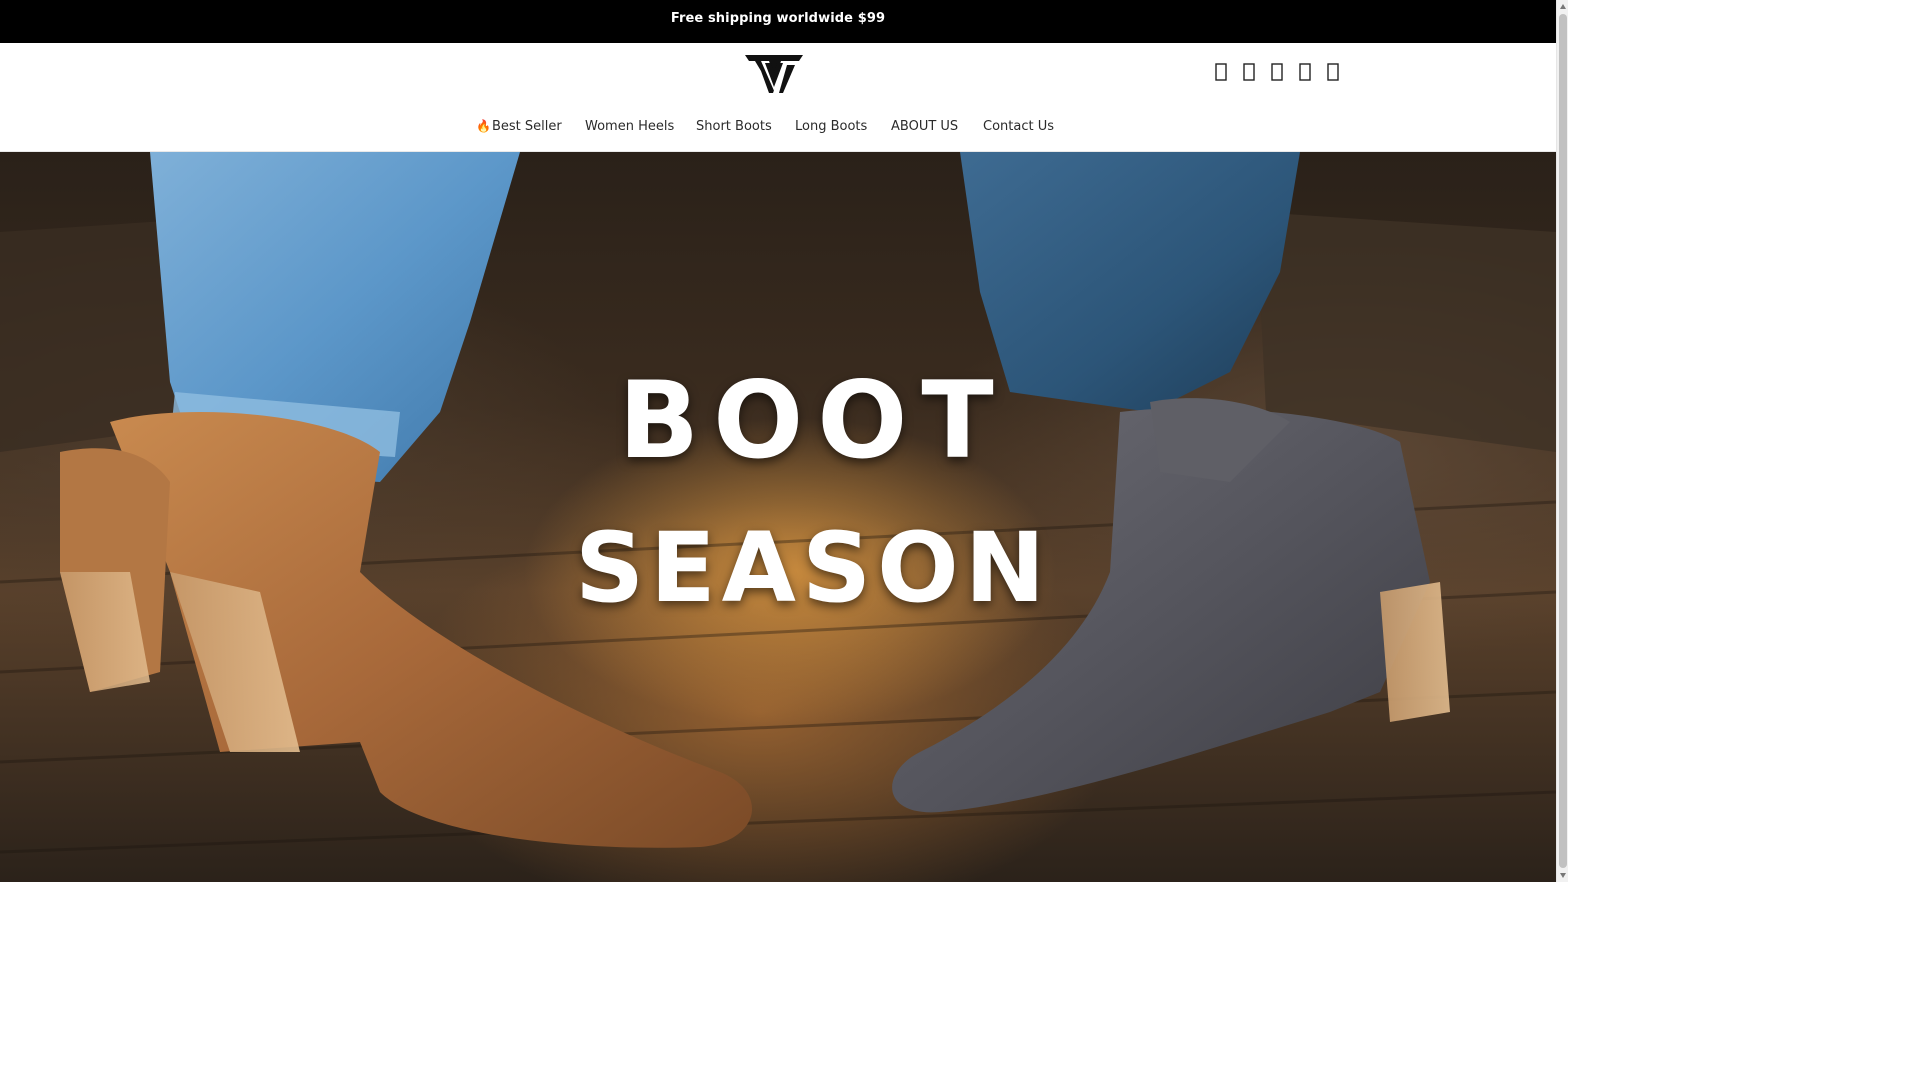 The height and width of the screenshot is (1080, 1920). I want to click on header-icons, so click(1277, 72).